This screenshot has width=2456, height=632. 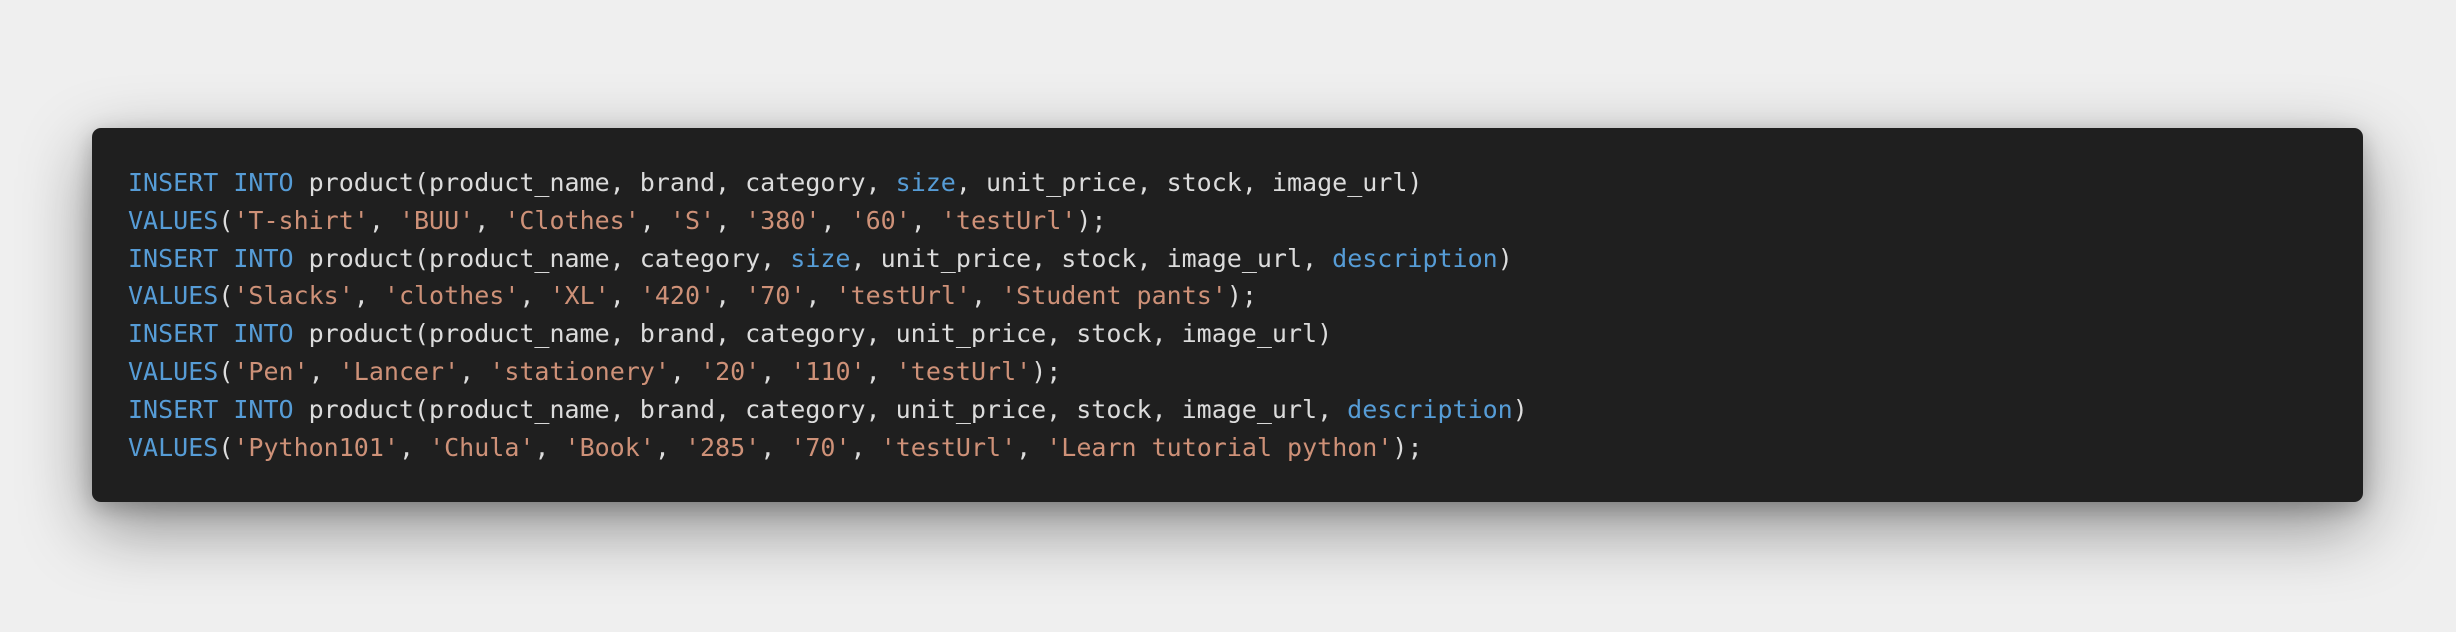 What do you see at coordinates (609, 447) in the screenshot?
I see `sql-string: 'Book'` at bounding box center [609, 447].